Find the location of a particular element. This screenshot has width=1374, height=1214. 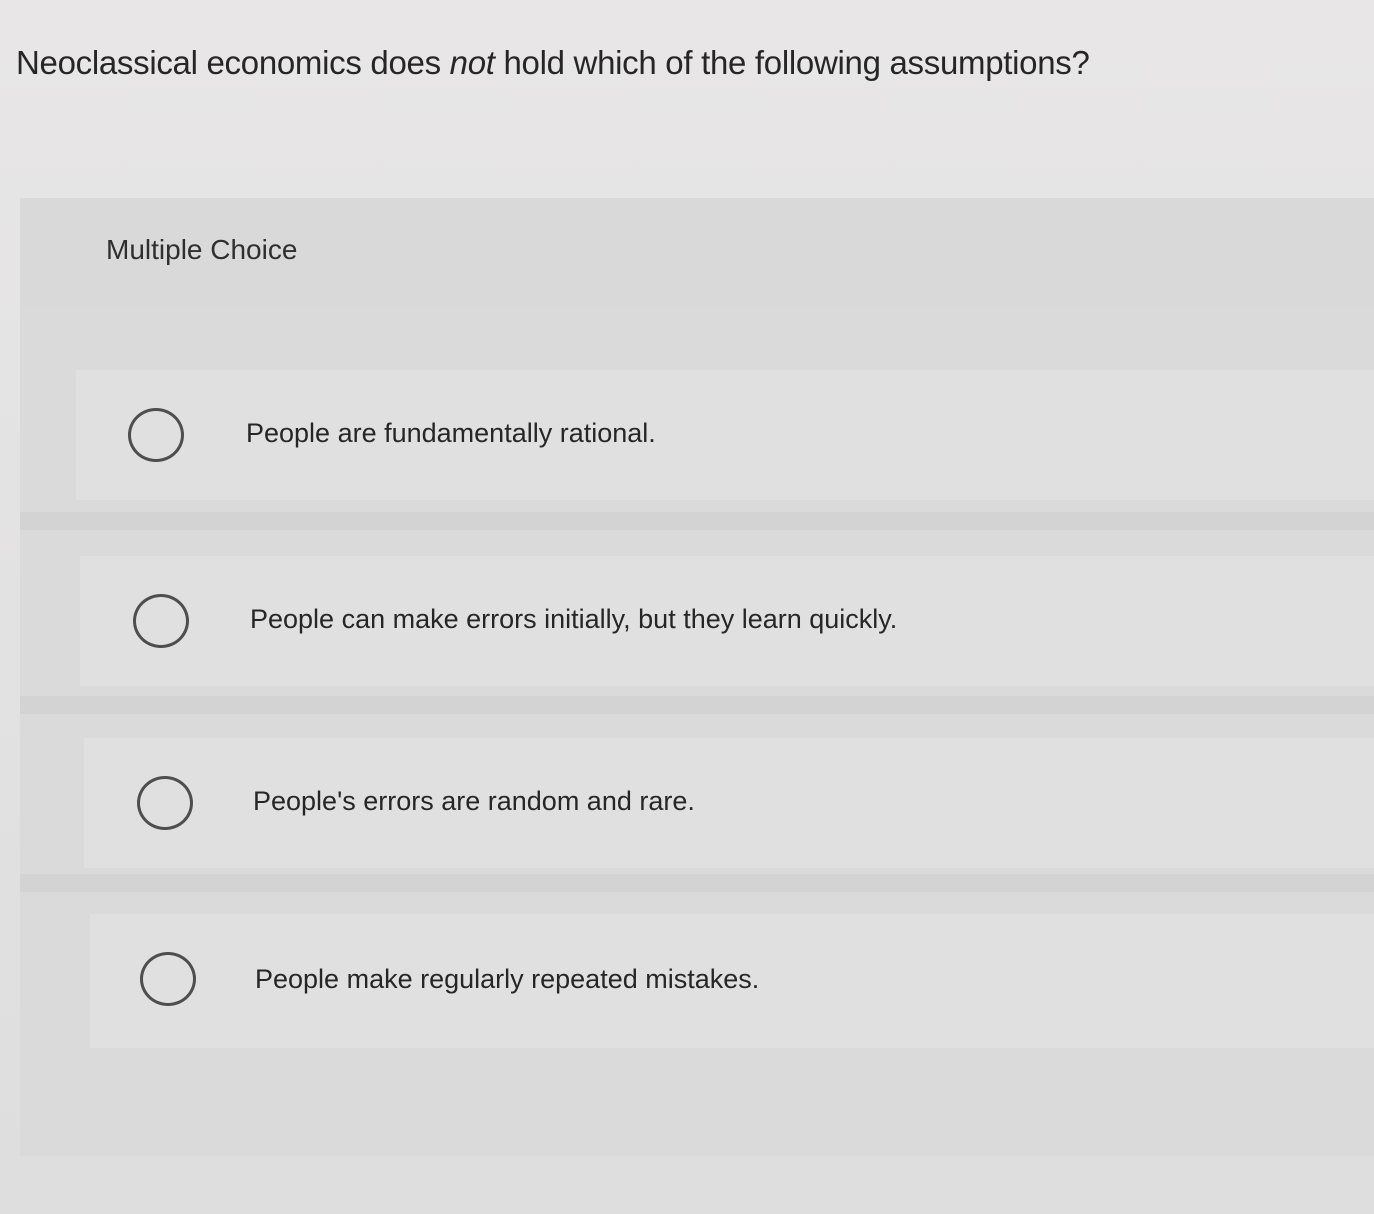

answer-option-label: People are fundamentally rational. is located at coordinates (451, 433).